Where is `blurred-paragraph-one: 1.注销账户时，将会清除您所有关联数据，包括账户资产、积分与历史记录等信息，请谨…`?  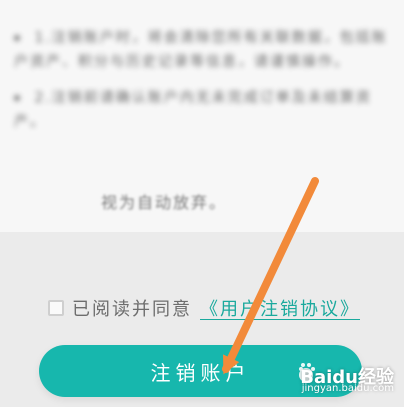
blurred-paragraph-one: 1.注销账户时，将会清除您所有关联数据，包括账户资产、积分与历史记录等信息，请谨… is located at coordinates (201, 50).